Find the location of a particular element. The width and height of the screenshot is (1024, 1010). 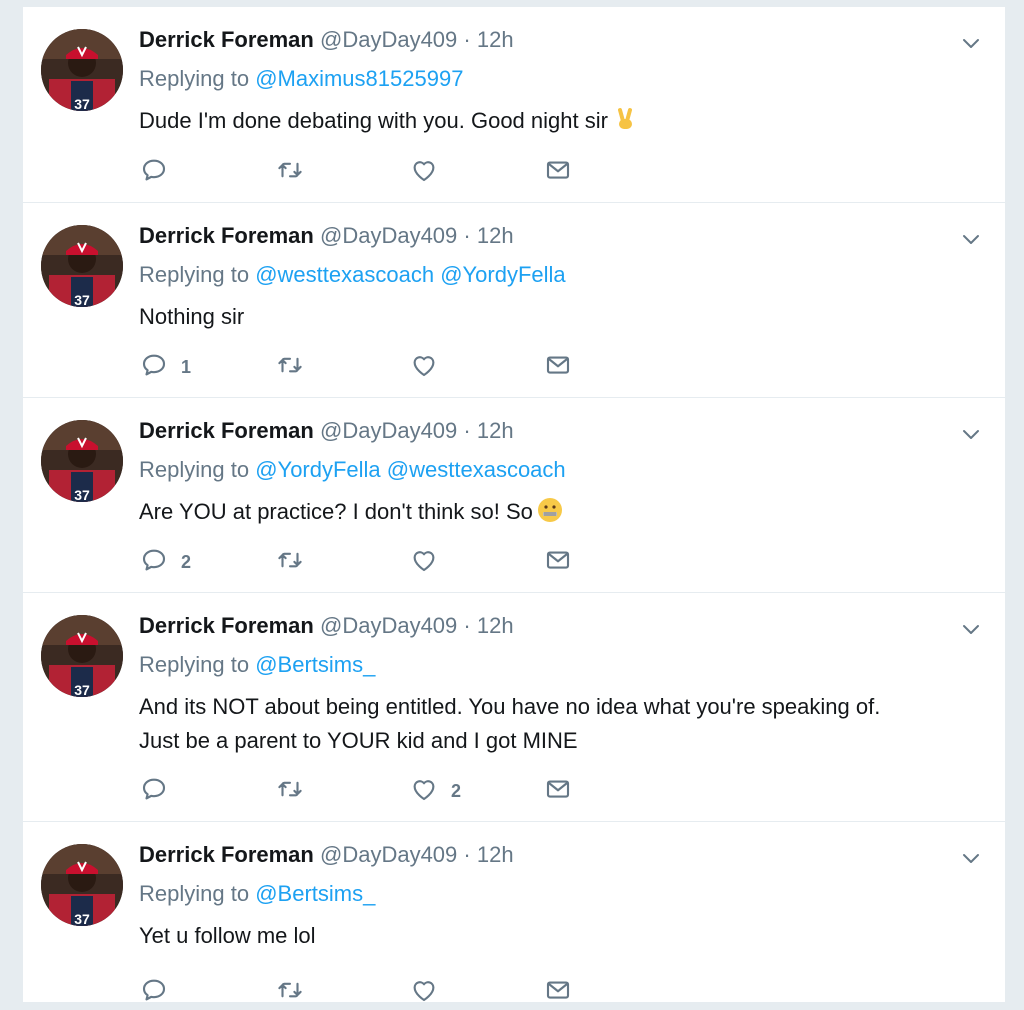

mention-link: @Maximus81525997 is located at coordinates (359, 78).